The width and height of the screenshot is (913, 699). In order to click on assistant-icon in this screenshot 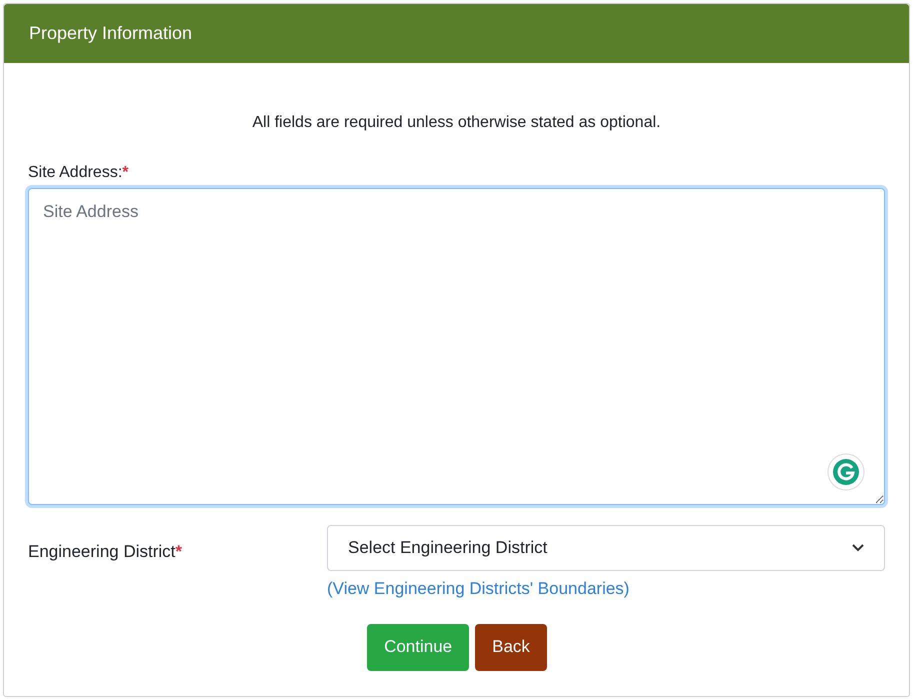, I will do `click(846, 472)`.